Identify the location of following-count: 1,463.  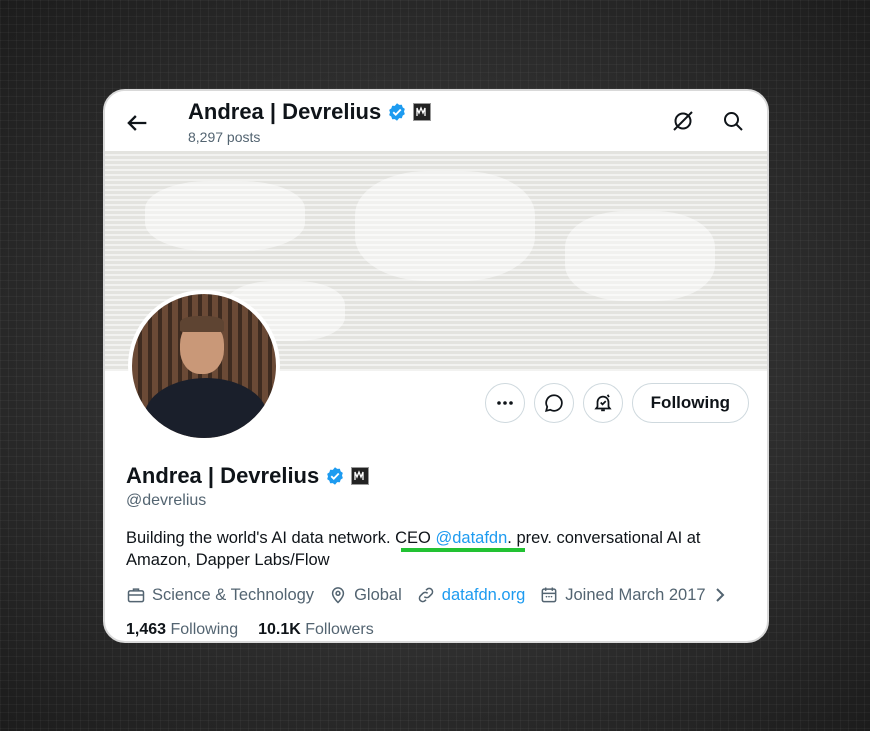
(146, 629).